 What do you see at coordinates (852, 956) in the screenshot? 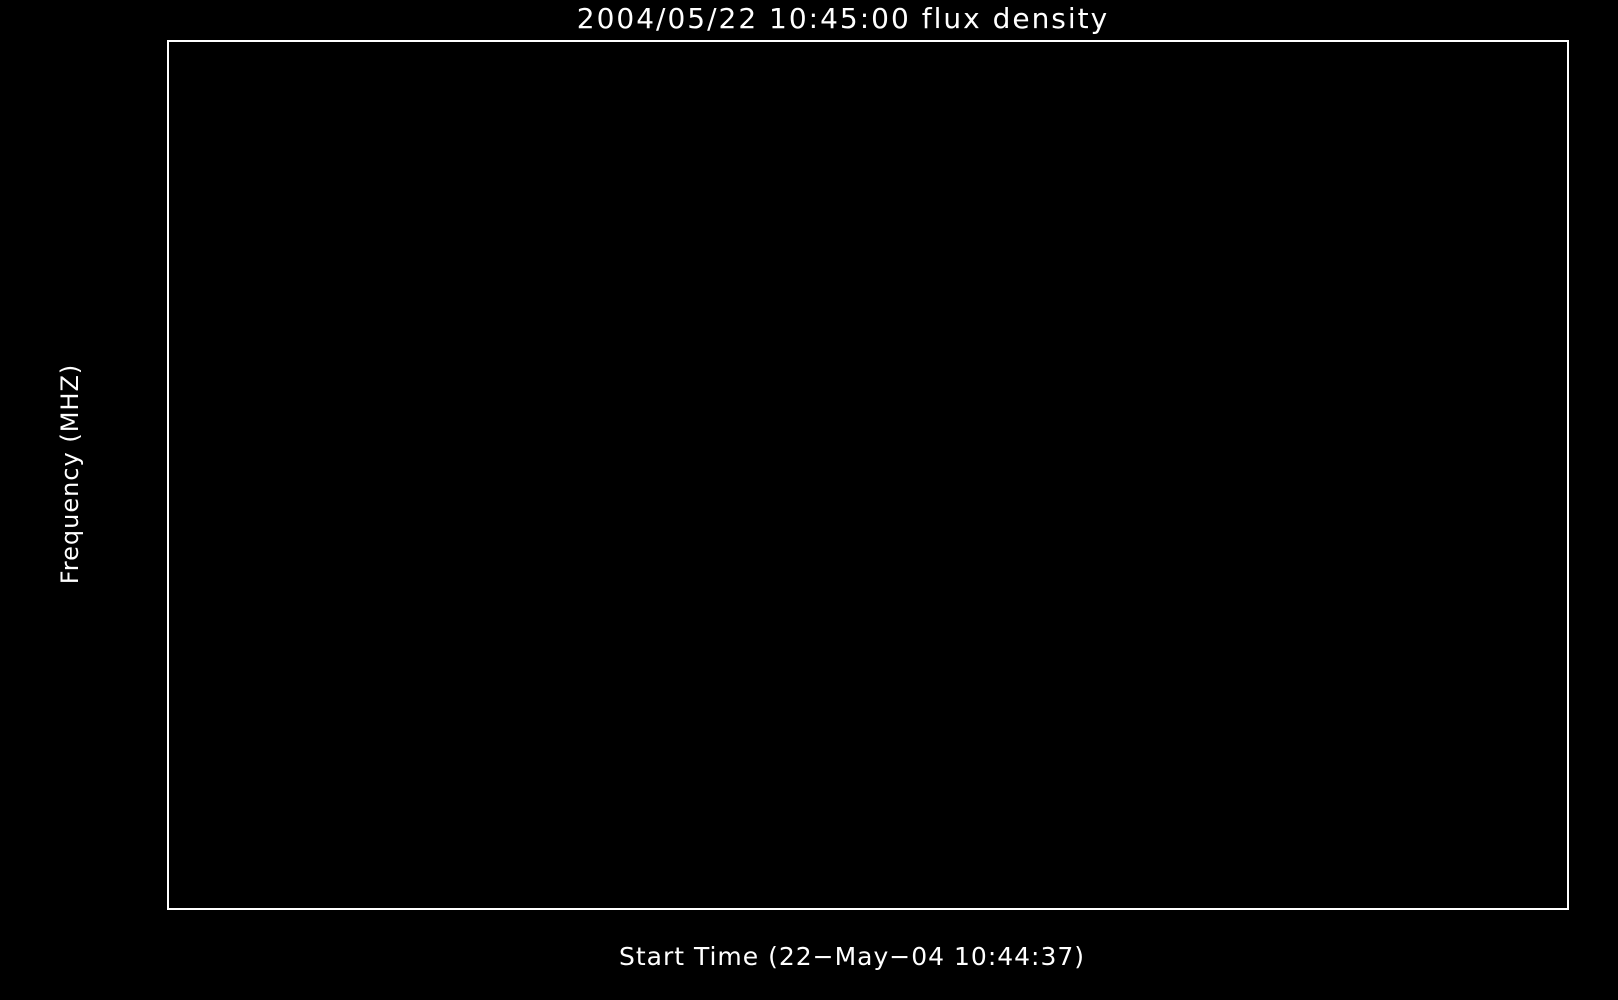
I see `x-axis-label: Start Time (22−May−04 10:44:37)` at bounding box center [852, 956].